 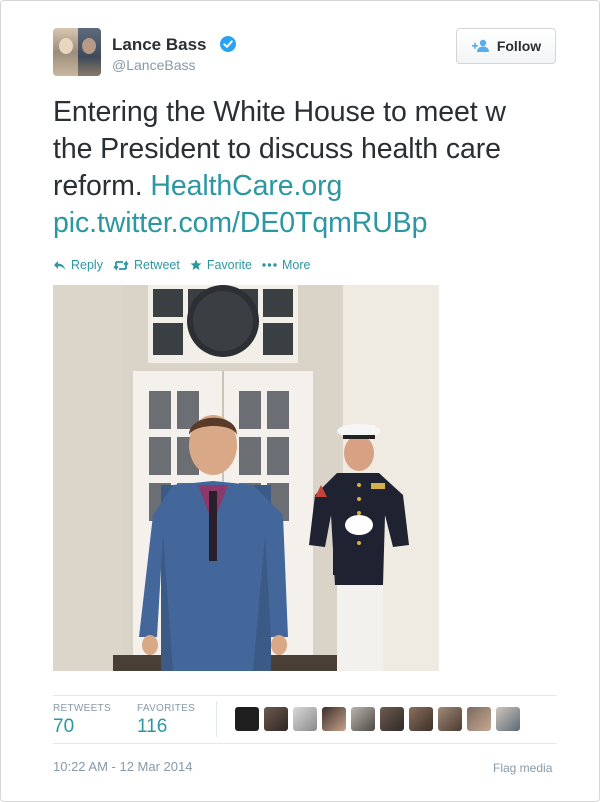 What do you see at coordinates (305, 695) in the screenshot?
I see `stats-divider-top` at bounding box center [305, 695].